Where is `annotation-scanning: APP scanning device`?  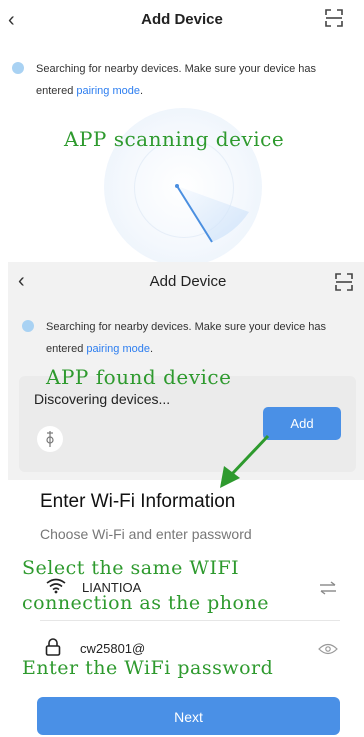
annotation-scanning: APP scanning device is located at coordinates (174, 139).